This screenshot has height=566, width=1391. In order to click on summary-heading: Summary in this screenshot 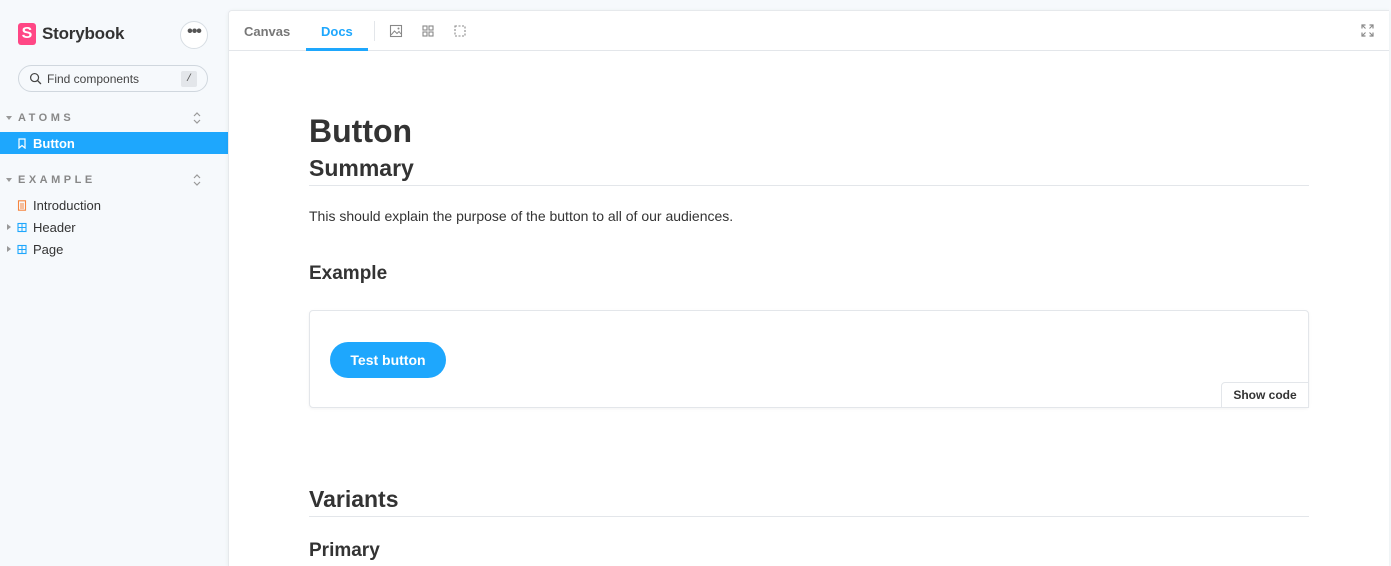, I will do `click(809, 170)`.